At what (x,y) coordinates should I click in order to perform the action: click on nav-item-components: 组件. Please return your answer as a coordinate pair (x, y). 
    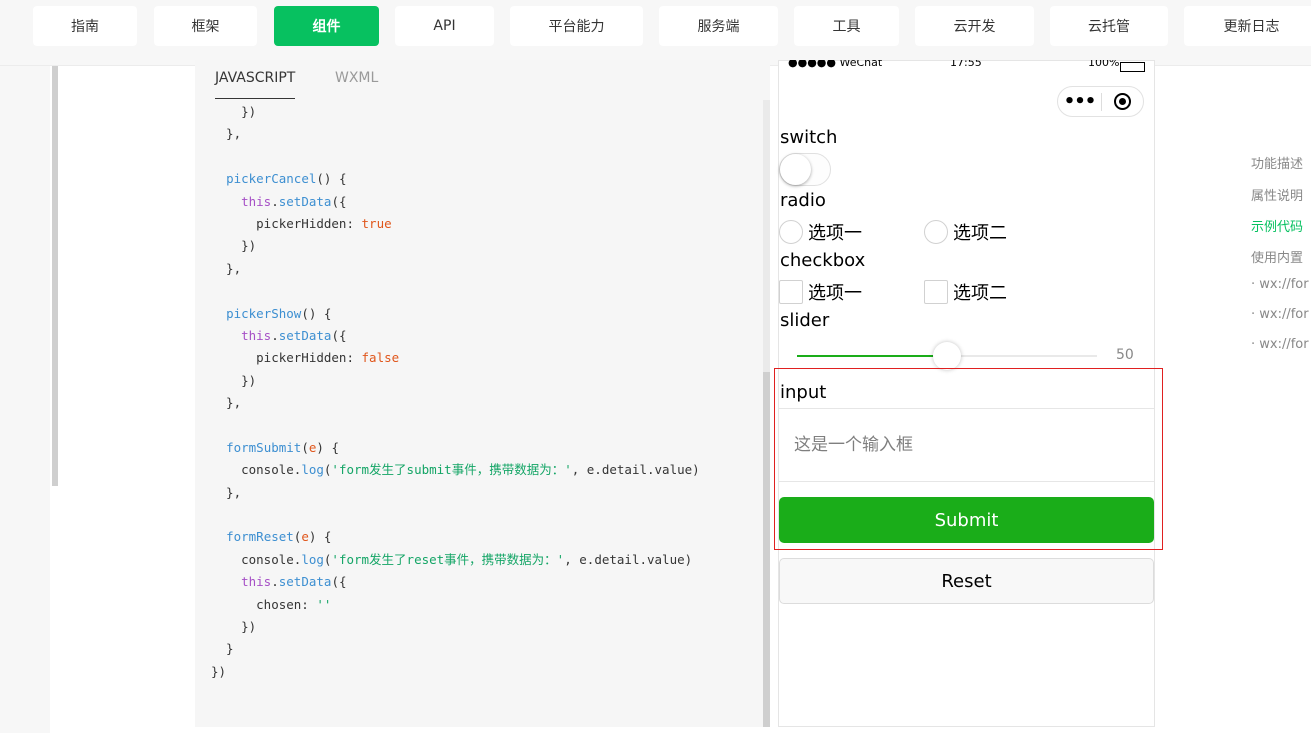
    Looking at the image, I should click on (326, 26).